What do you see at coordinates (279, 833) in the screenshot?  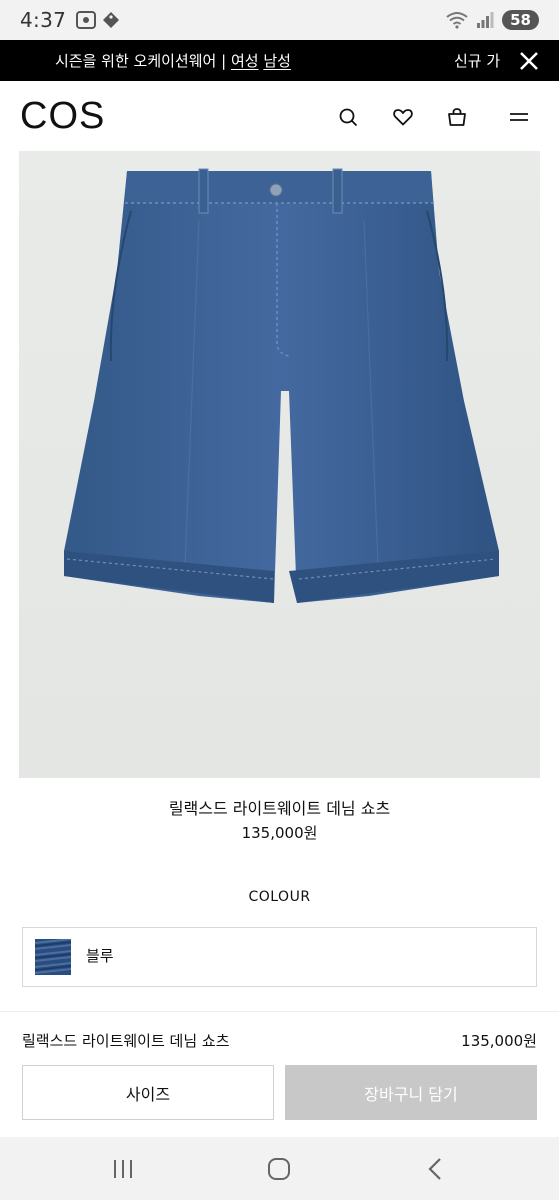 I see `product-price: 135,000원` at bounding box center [279, 833].